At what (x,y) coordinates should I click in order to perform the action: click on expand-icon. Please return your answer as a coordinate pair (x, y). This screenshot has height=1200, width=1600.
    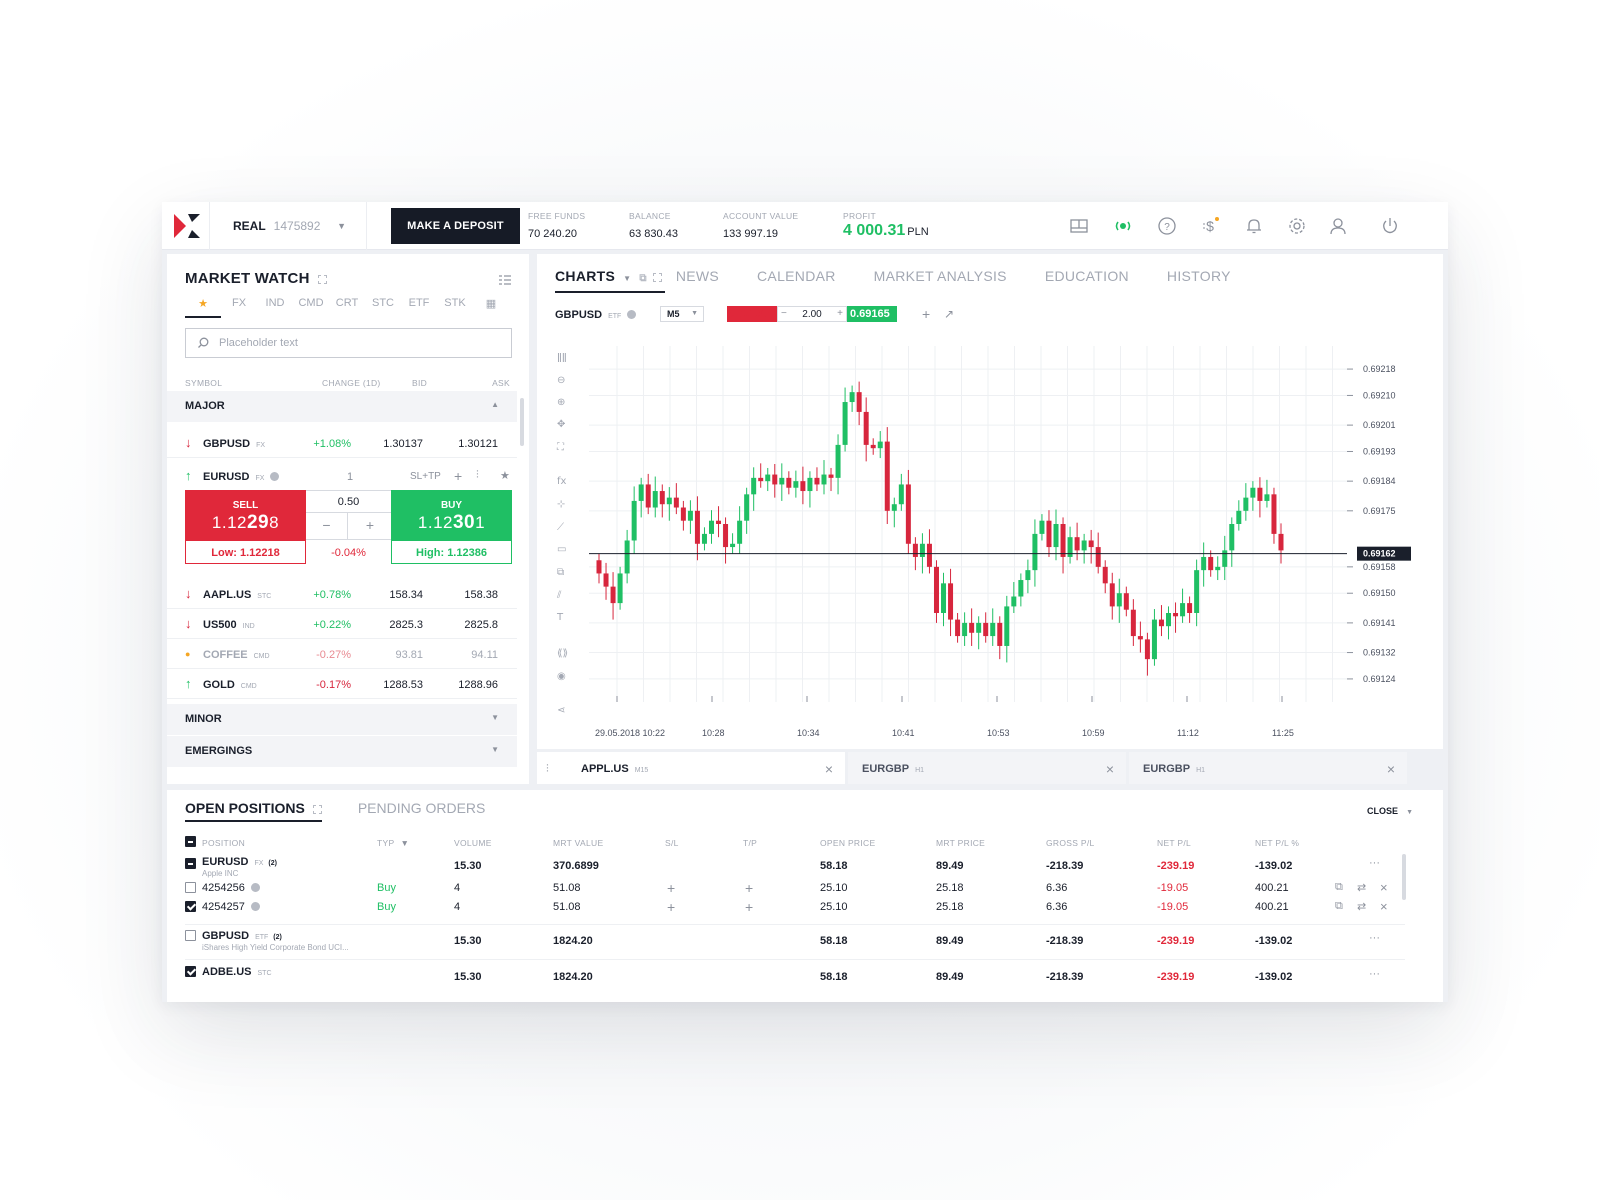
    Looking at the image, I should click on (322, 279).